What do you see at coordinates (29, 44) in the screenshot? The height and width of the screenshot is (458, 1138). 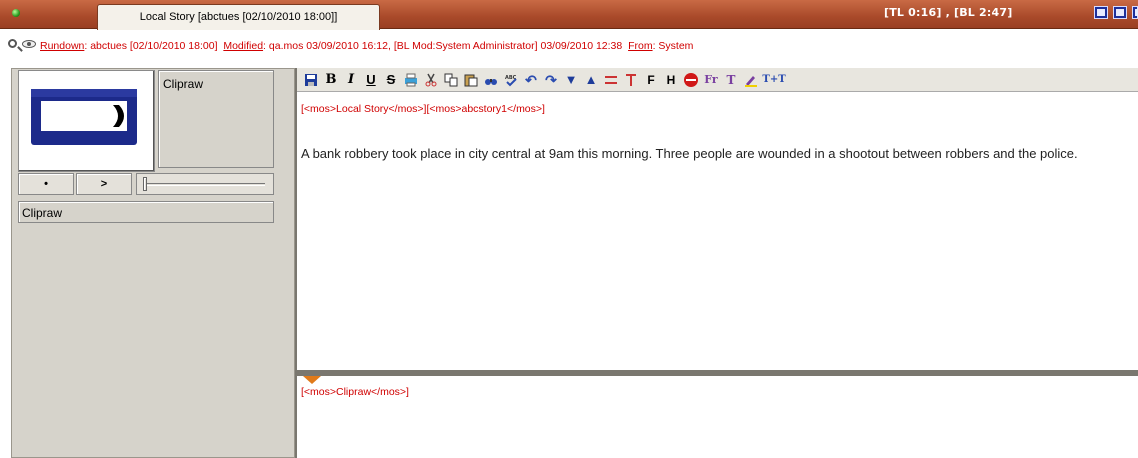 I see `view-icon` at bounding box center [29, 44].